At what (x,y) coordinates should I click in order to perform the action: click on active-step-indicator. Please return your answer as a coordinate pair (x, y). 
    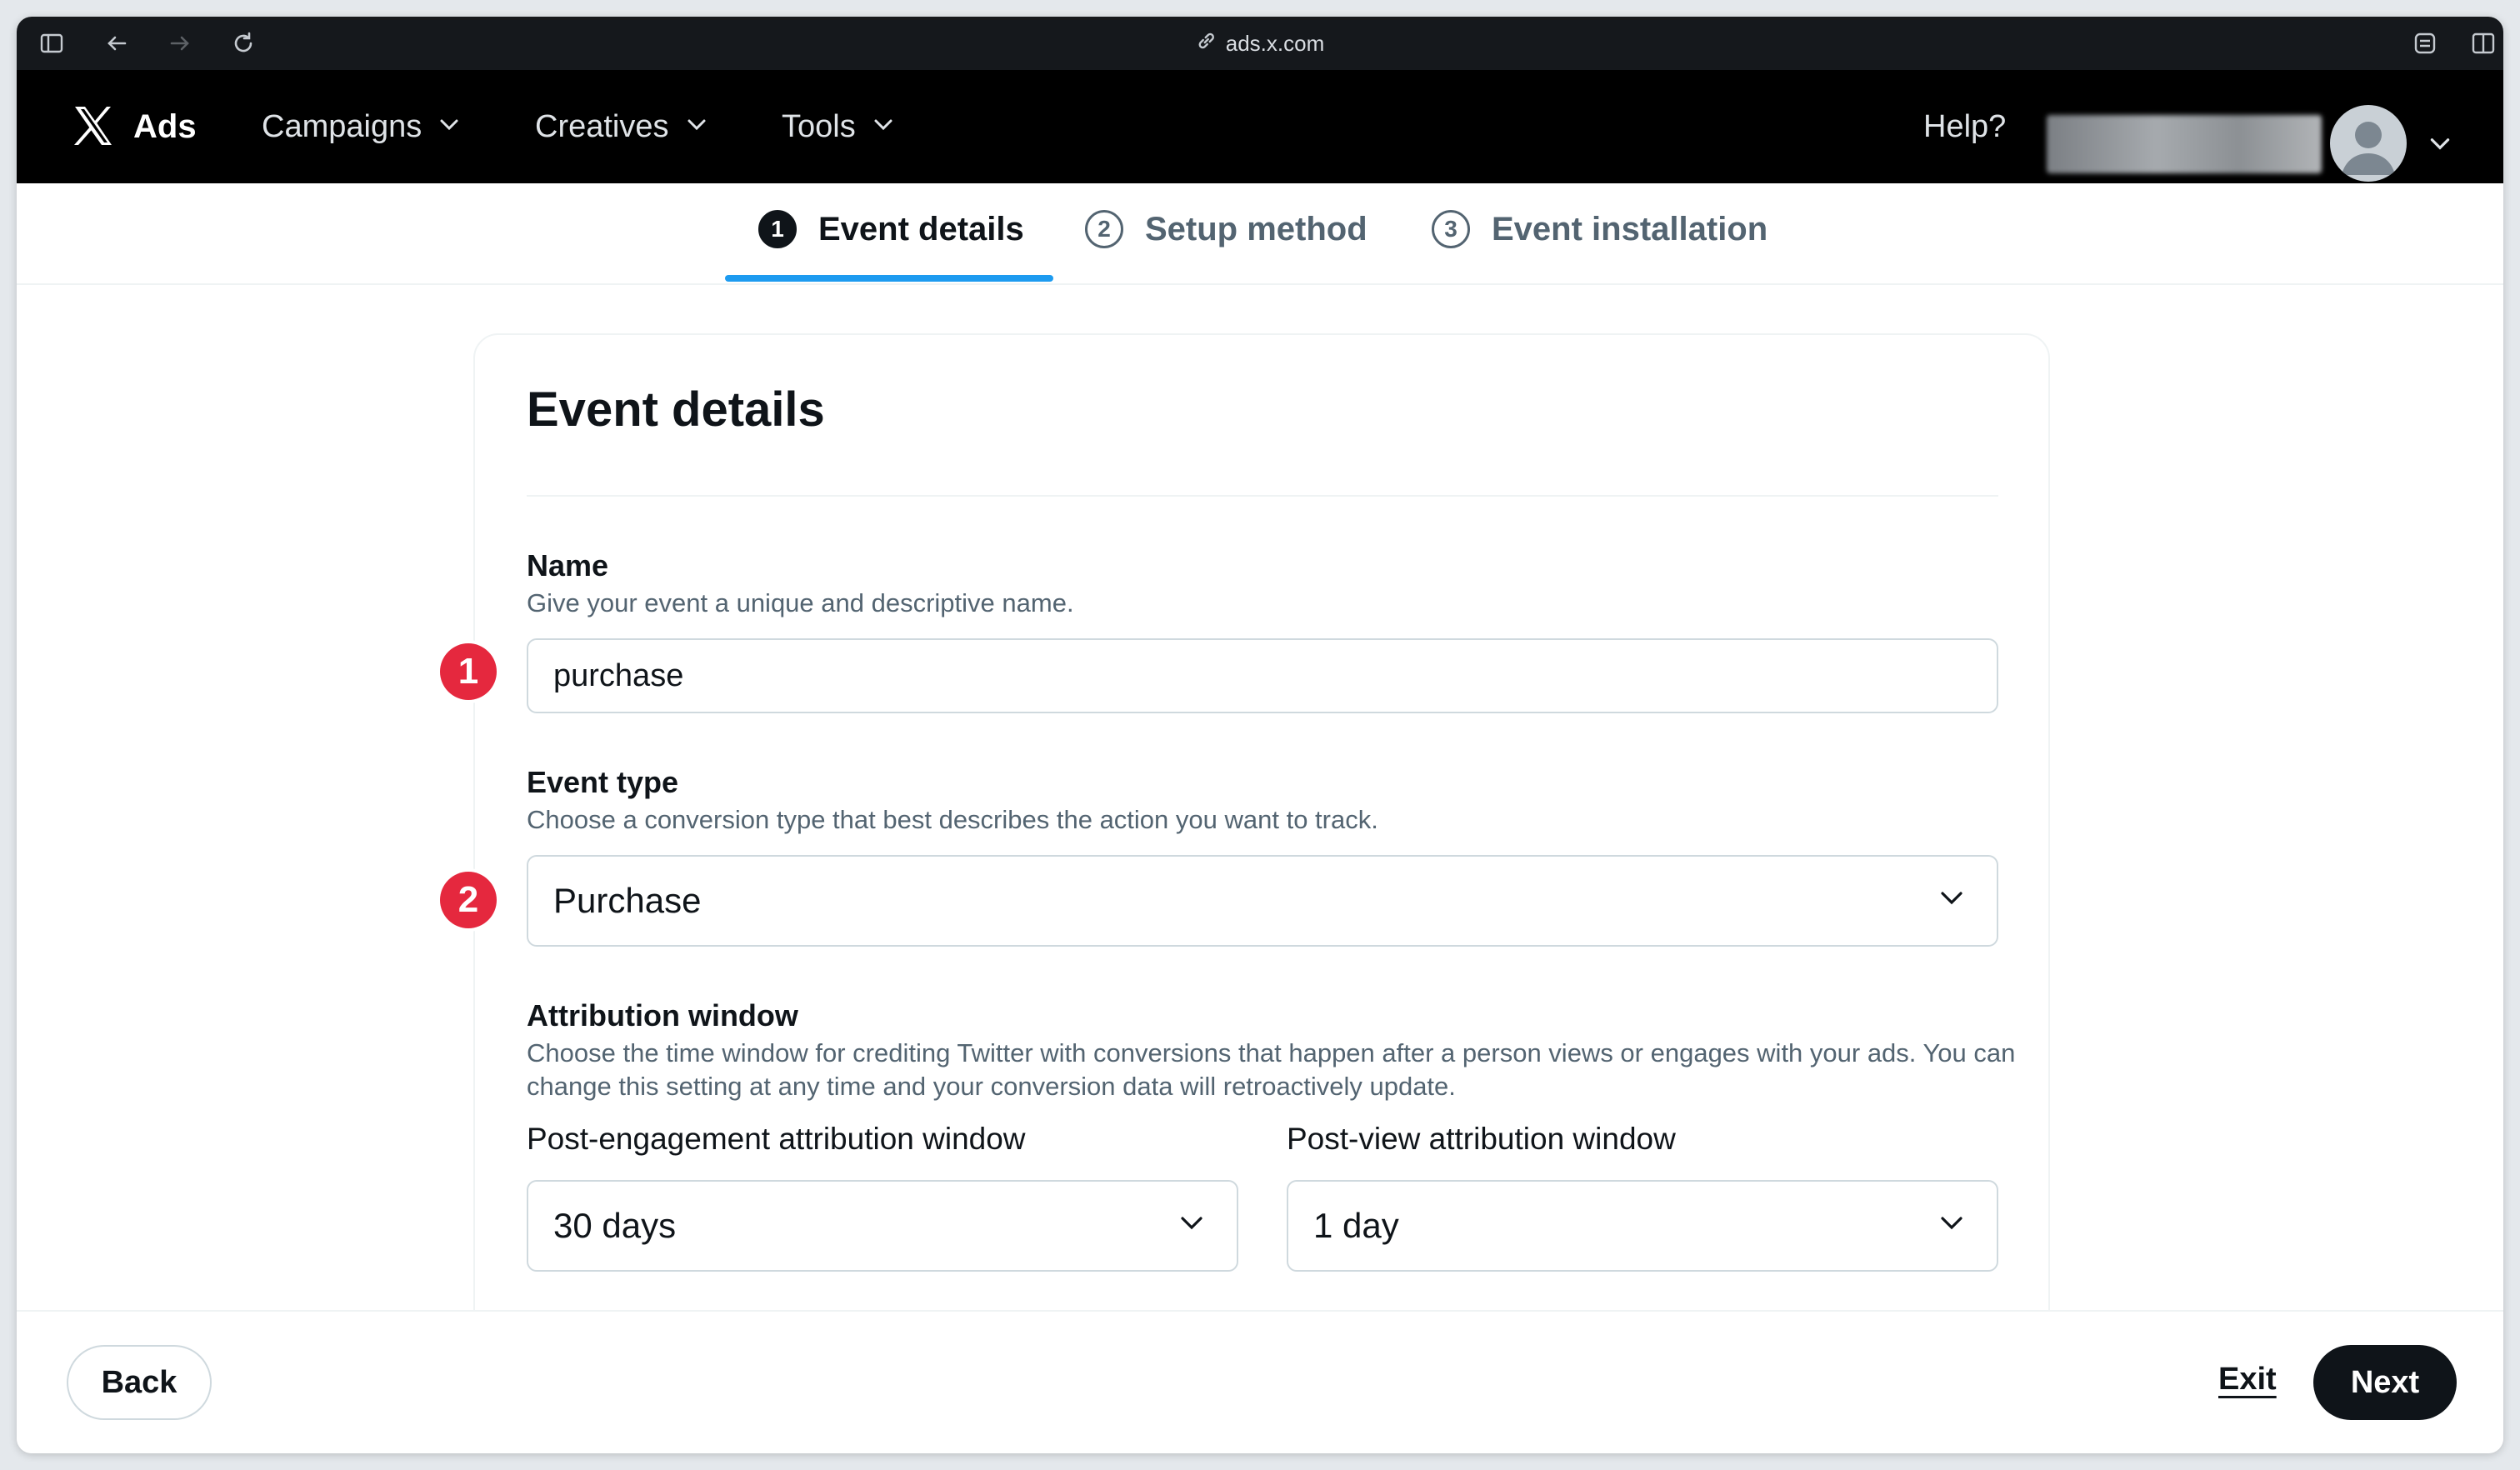
    Looking at the image, I should click on (889, 278).